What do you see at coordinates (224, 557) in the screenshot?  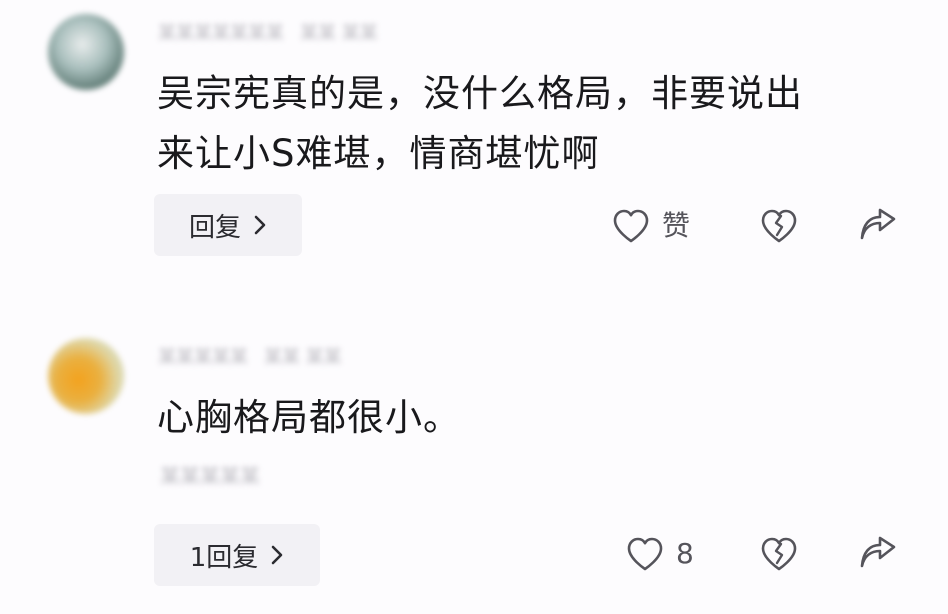 I see `reply-label: 1回复` at bounding box center [224, 557].